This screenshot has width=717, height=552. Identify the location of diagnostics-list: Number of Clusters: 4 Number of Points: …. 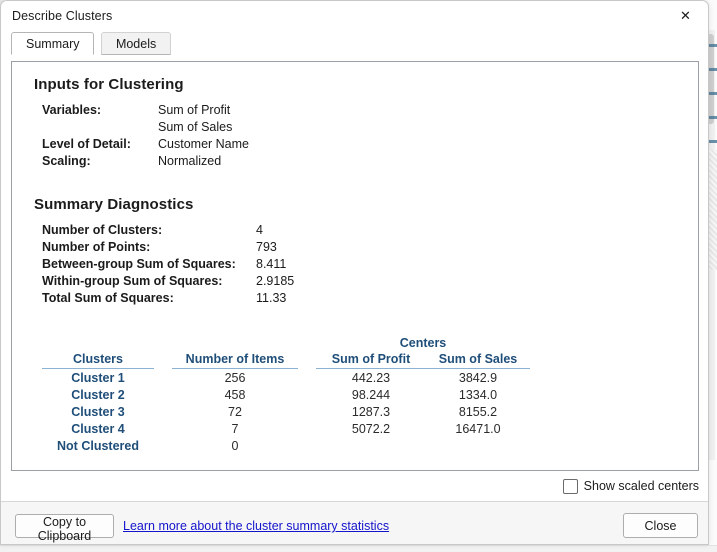
(362, 264).